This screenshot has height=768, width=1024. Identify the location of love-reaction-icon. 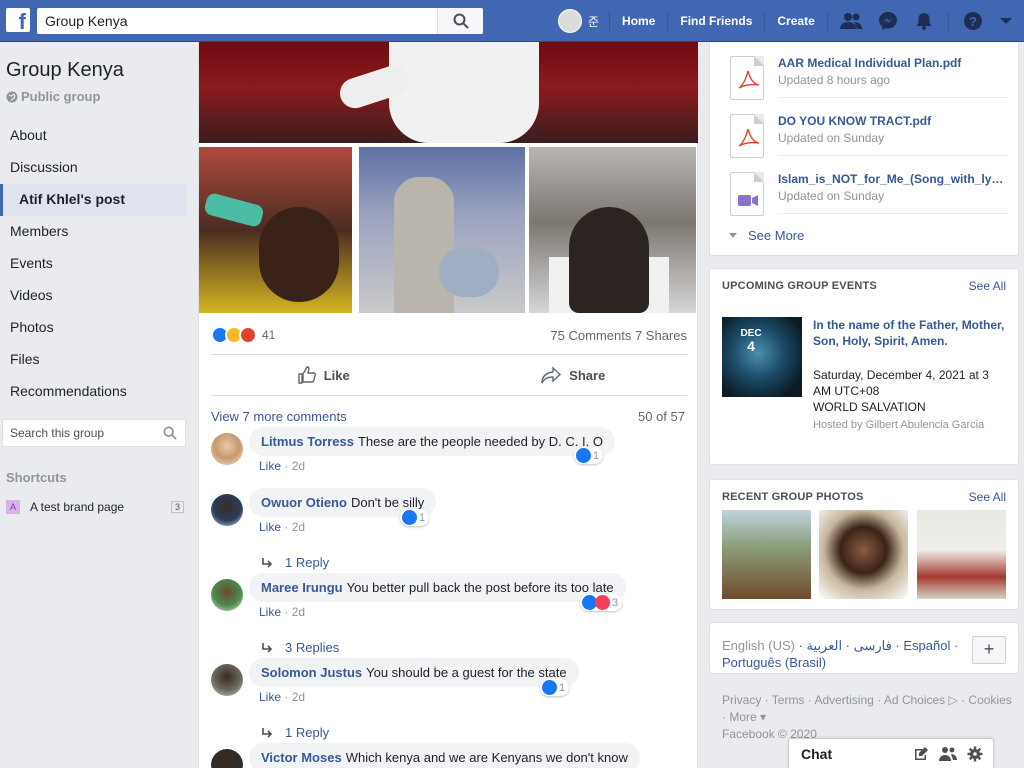
(602, 602).